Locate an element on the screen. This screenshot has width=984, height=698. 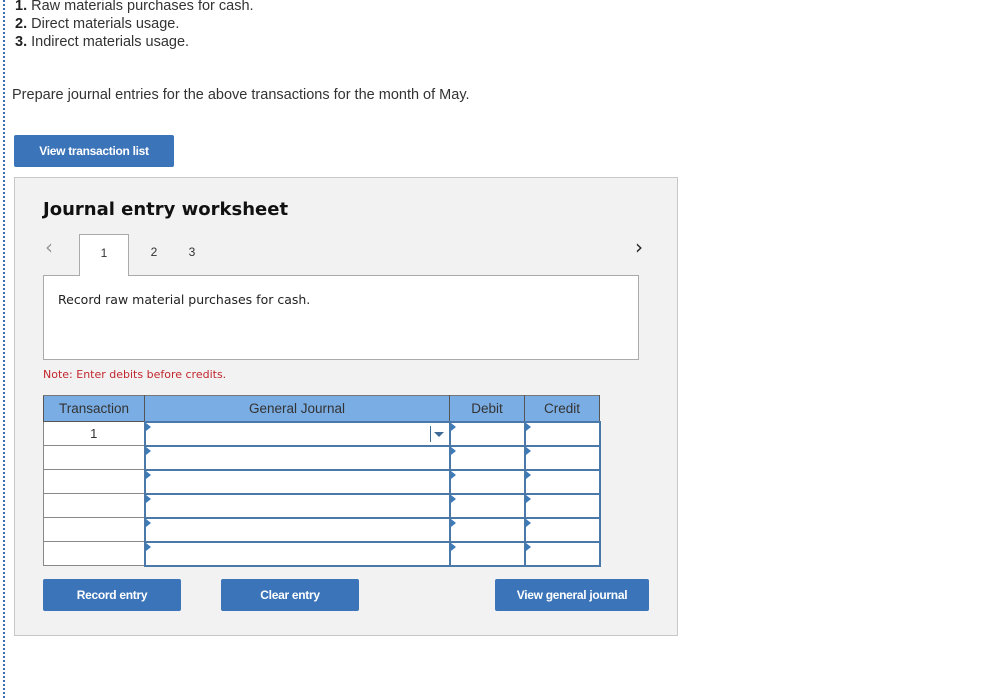
step-item: 2. Direct materials usage. is located at coordinates (97, 24).